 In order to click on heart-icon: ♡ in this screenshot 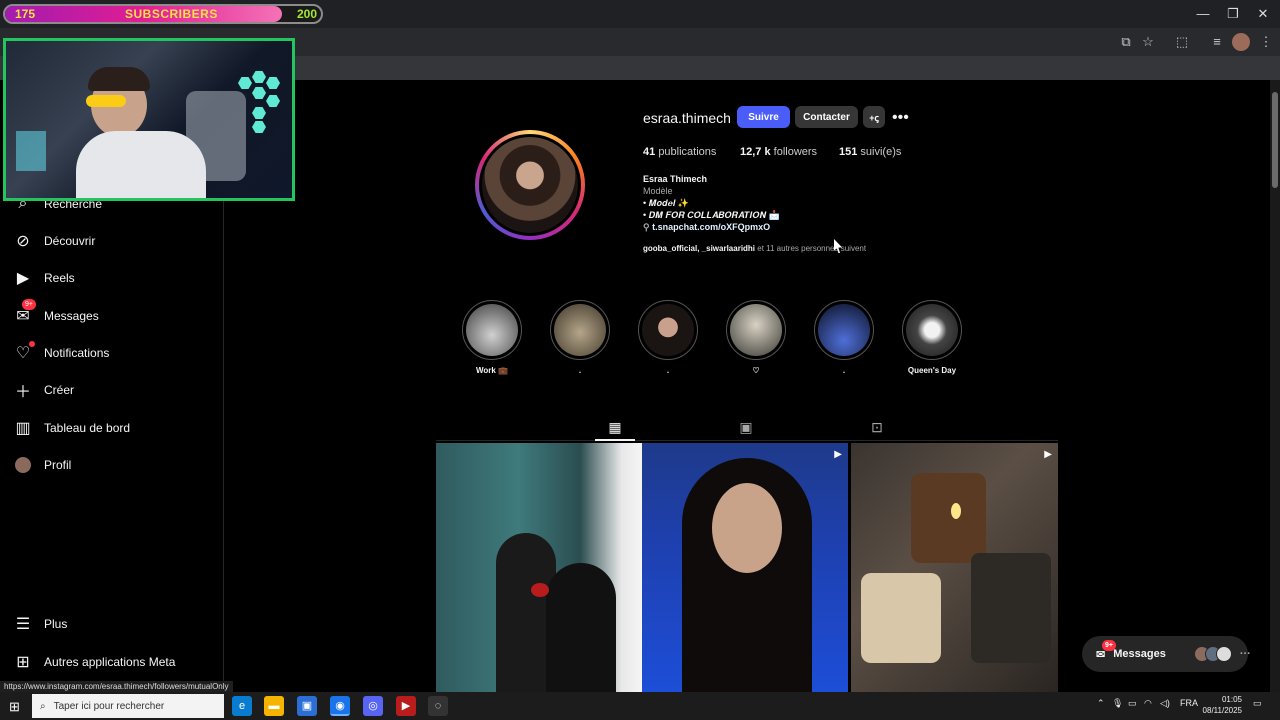, I will do `click(24, 351)`.